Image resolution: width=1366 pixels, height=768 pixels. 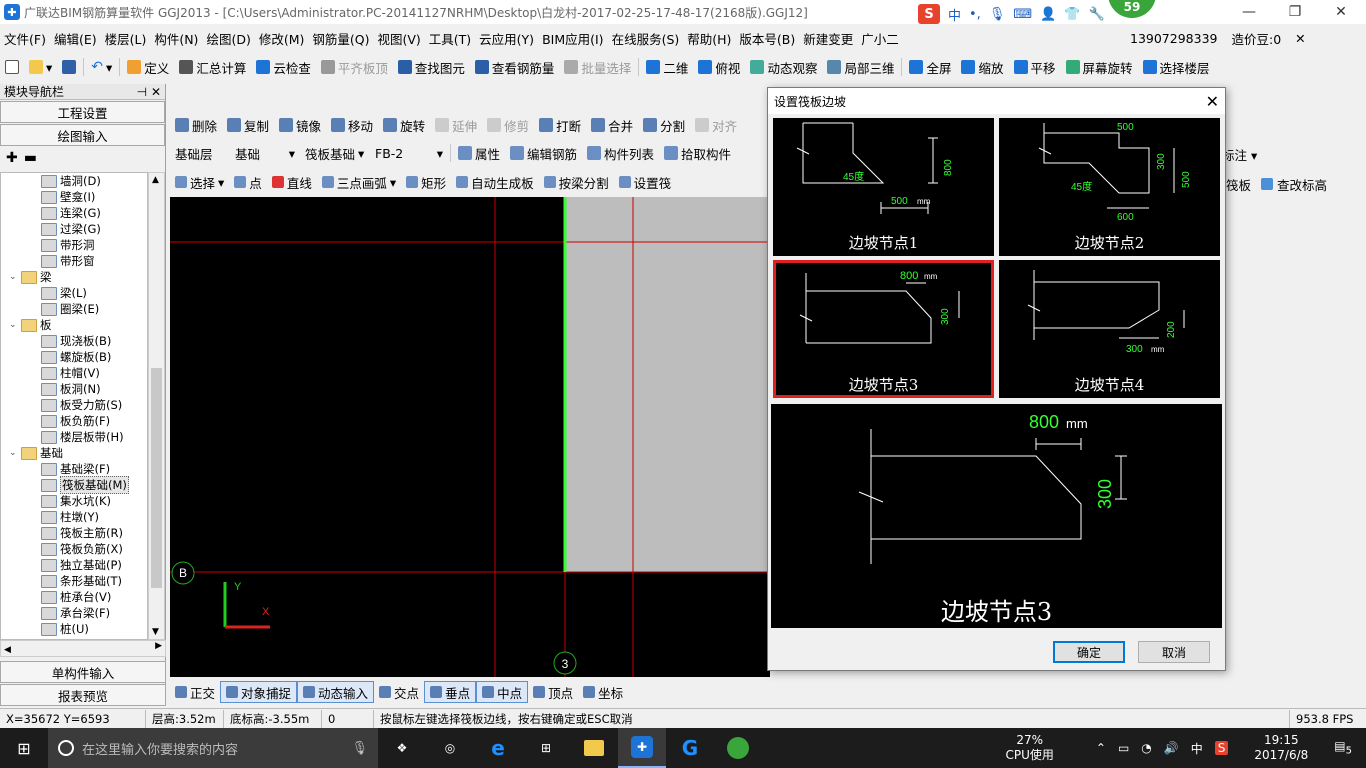 I want to click on menu-item: 楼层(L), so click(x=126, y=38).